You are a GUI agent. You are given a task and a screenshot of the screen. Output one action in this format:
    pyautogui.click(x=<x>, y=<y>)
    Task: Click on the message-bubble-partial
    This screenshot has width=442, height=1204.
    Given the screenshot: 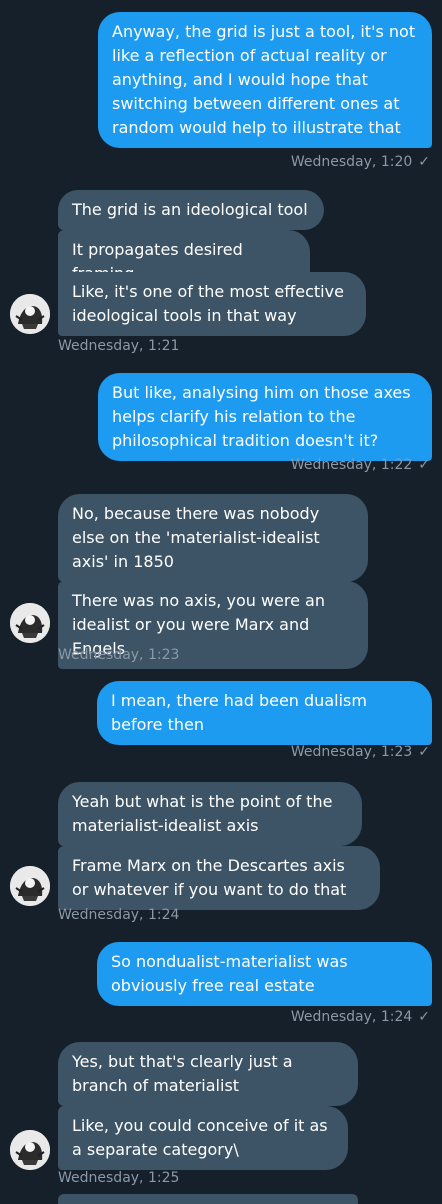 What is the action you would take?
    pyautogui.click(x=208, y=1199)
    